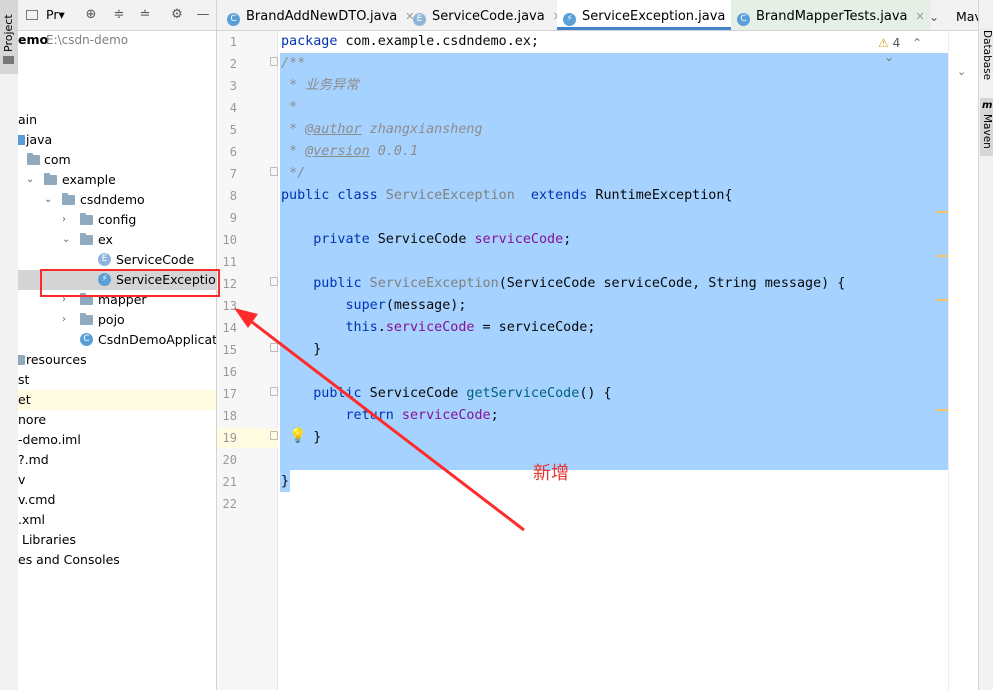  I want to click on tree-item-csdndemoapplication: C CsdnDemoApplicatio, so click(117, 340).